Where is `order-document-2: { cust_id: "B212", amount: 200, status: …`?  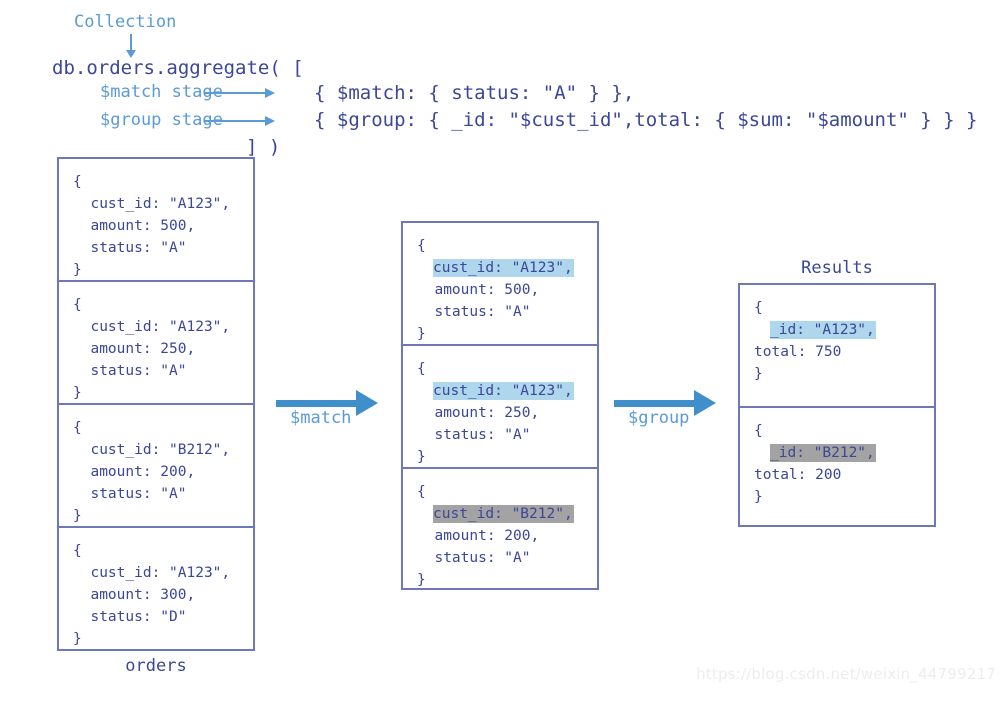
order-document-2: { cust_id: "B212", amount: 200, status: … is located at coordinates (151, 472).